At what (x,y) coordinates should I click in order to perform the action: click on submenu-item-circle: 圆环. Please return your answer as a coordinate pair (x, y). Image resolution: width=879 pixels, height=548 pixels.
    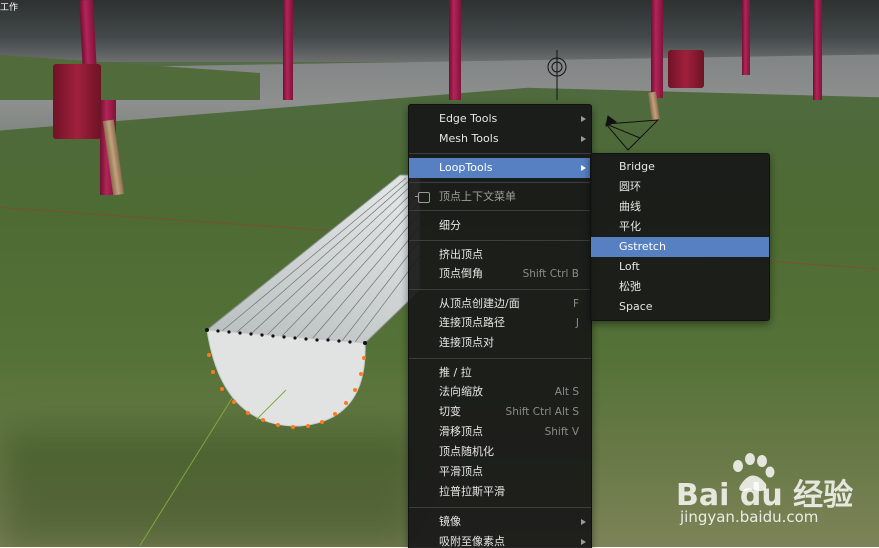
    Looking at the image, I should click on (680, 187).